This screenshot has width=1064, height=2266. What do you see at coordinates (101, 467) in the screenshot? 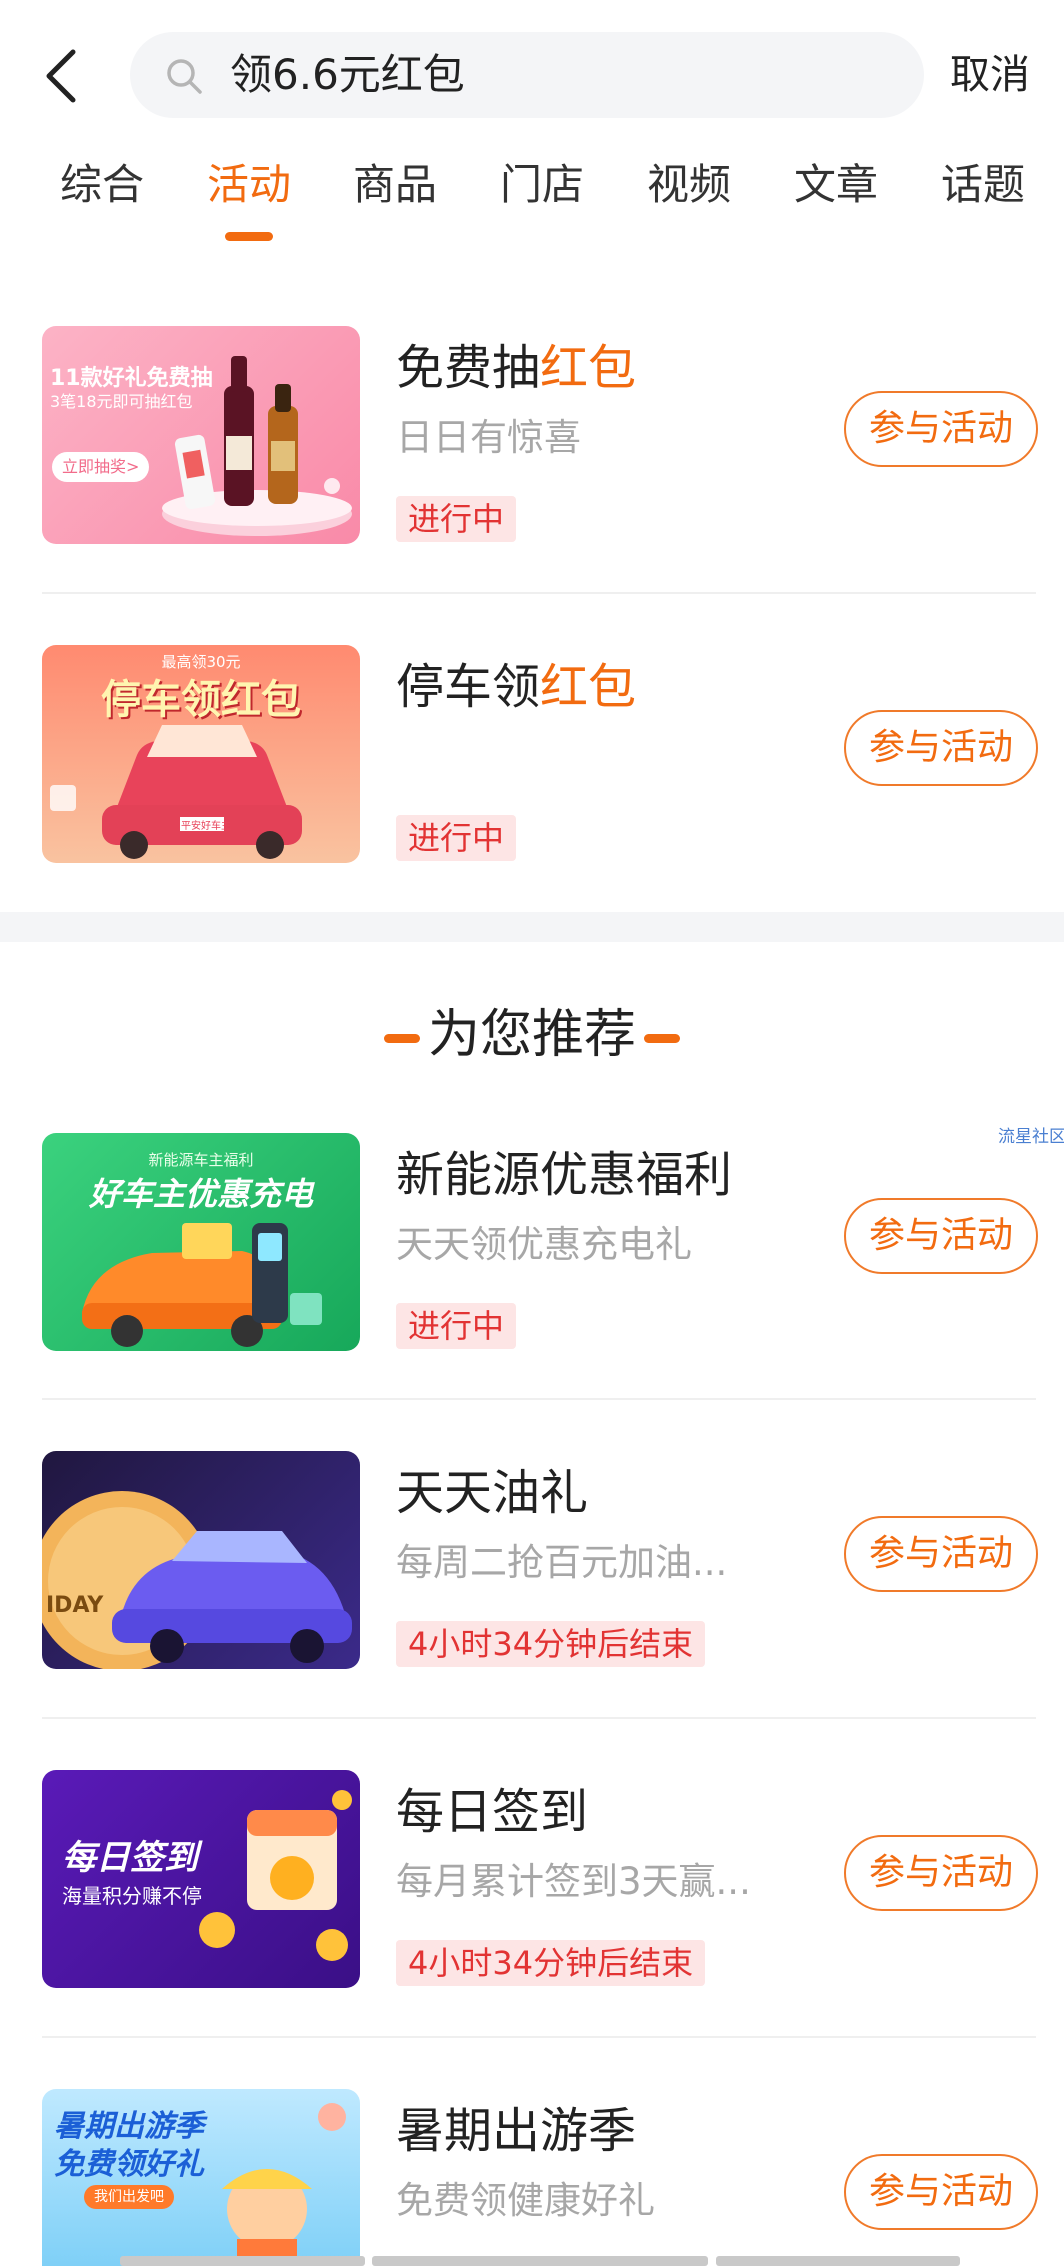
I see `thumb-draw-button: 立即抽奖>` at bounding box center [101, 467].